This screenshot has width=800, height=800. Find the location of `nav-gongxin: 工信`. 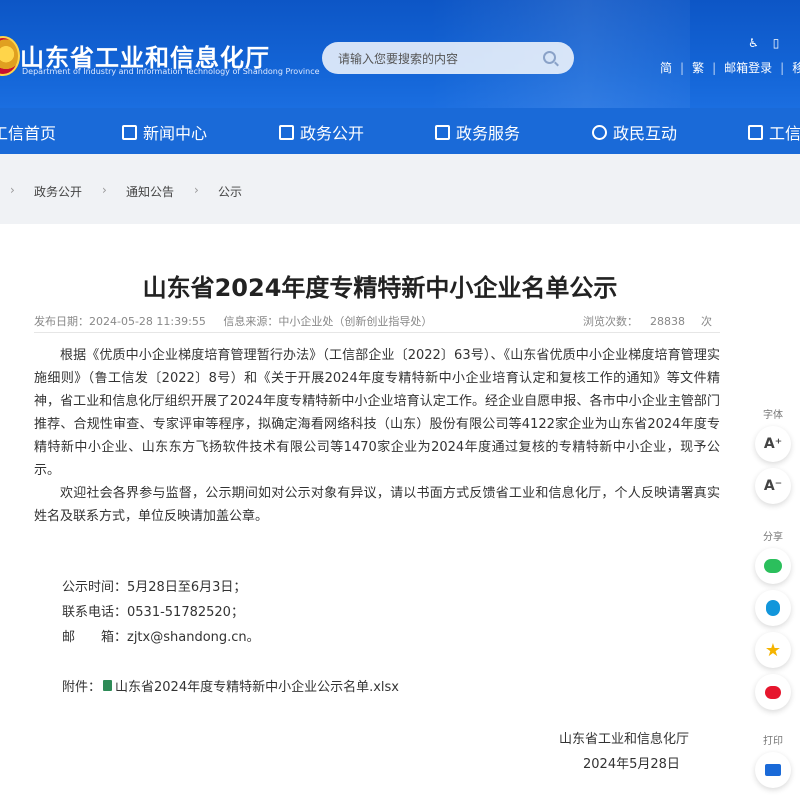

nav-gongxin: 工信 is located at coordinates (774, 132).